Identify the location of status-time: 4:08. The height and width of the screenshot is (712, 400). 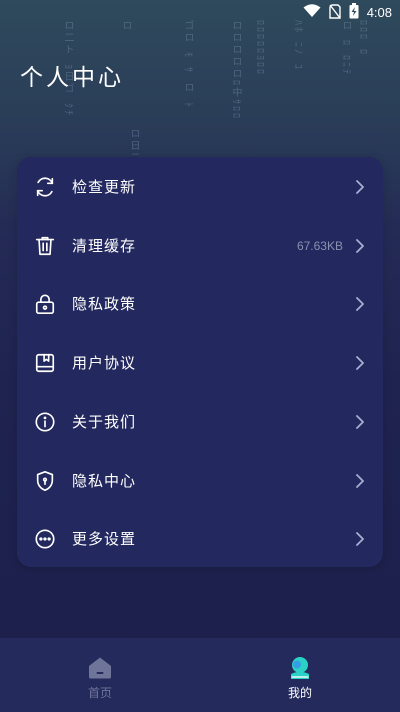
(379, 12).